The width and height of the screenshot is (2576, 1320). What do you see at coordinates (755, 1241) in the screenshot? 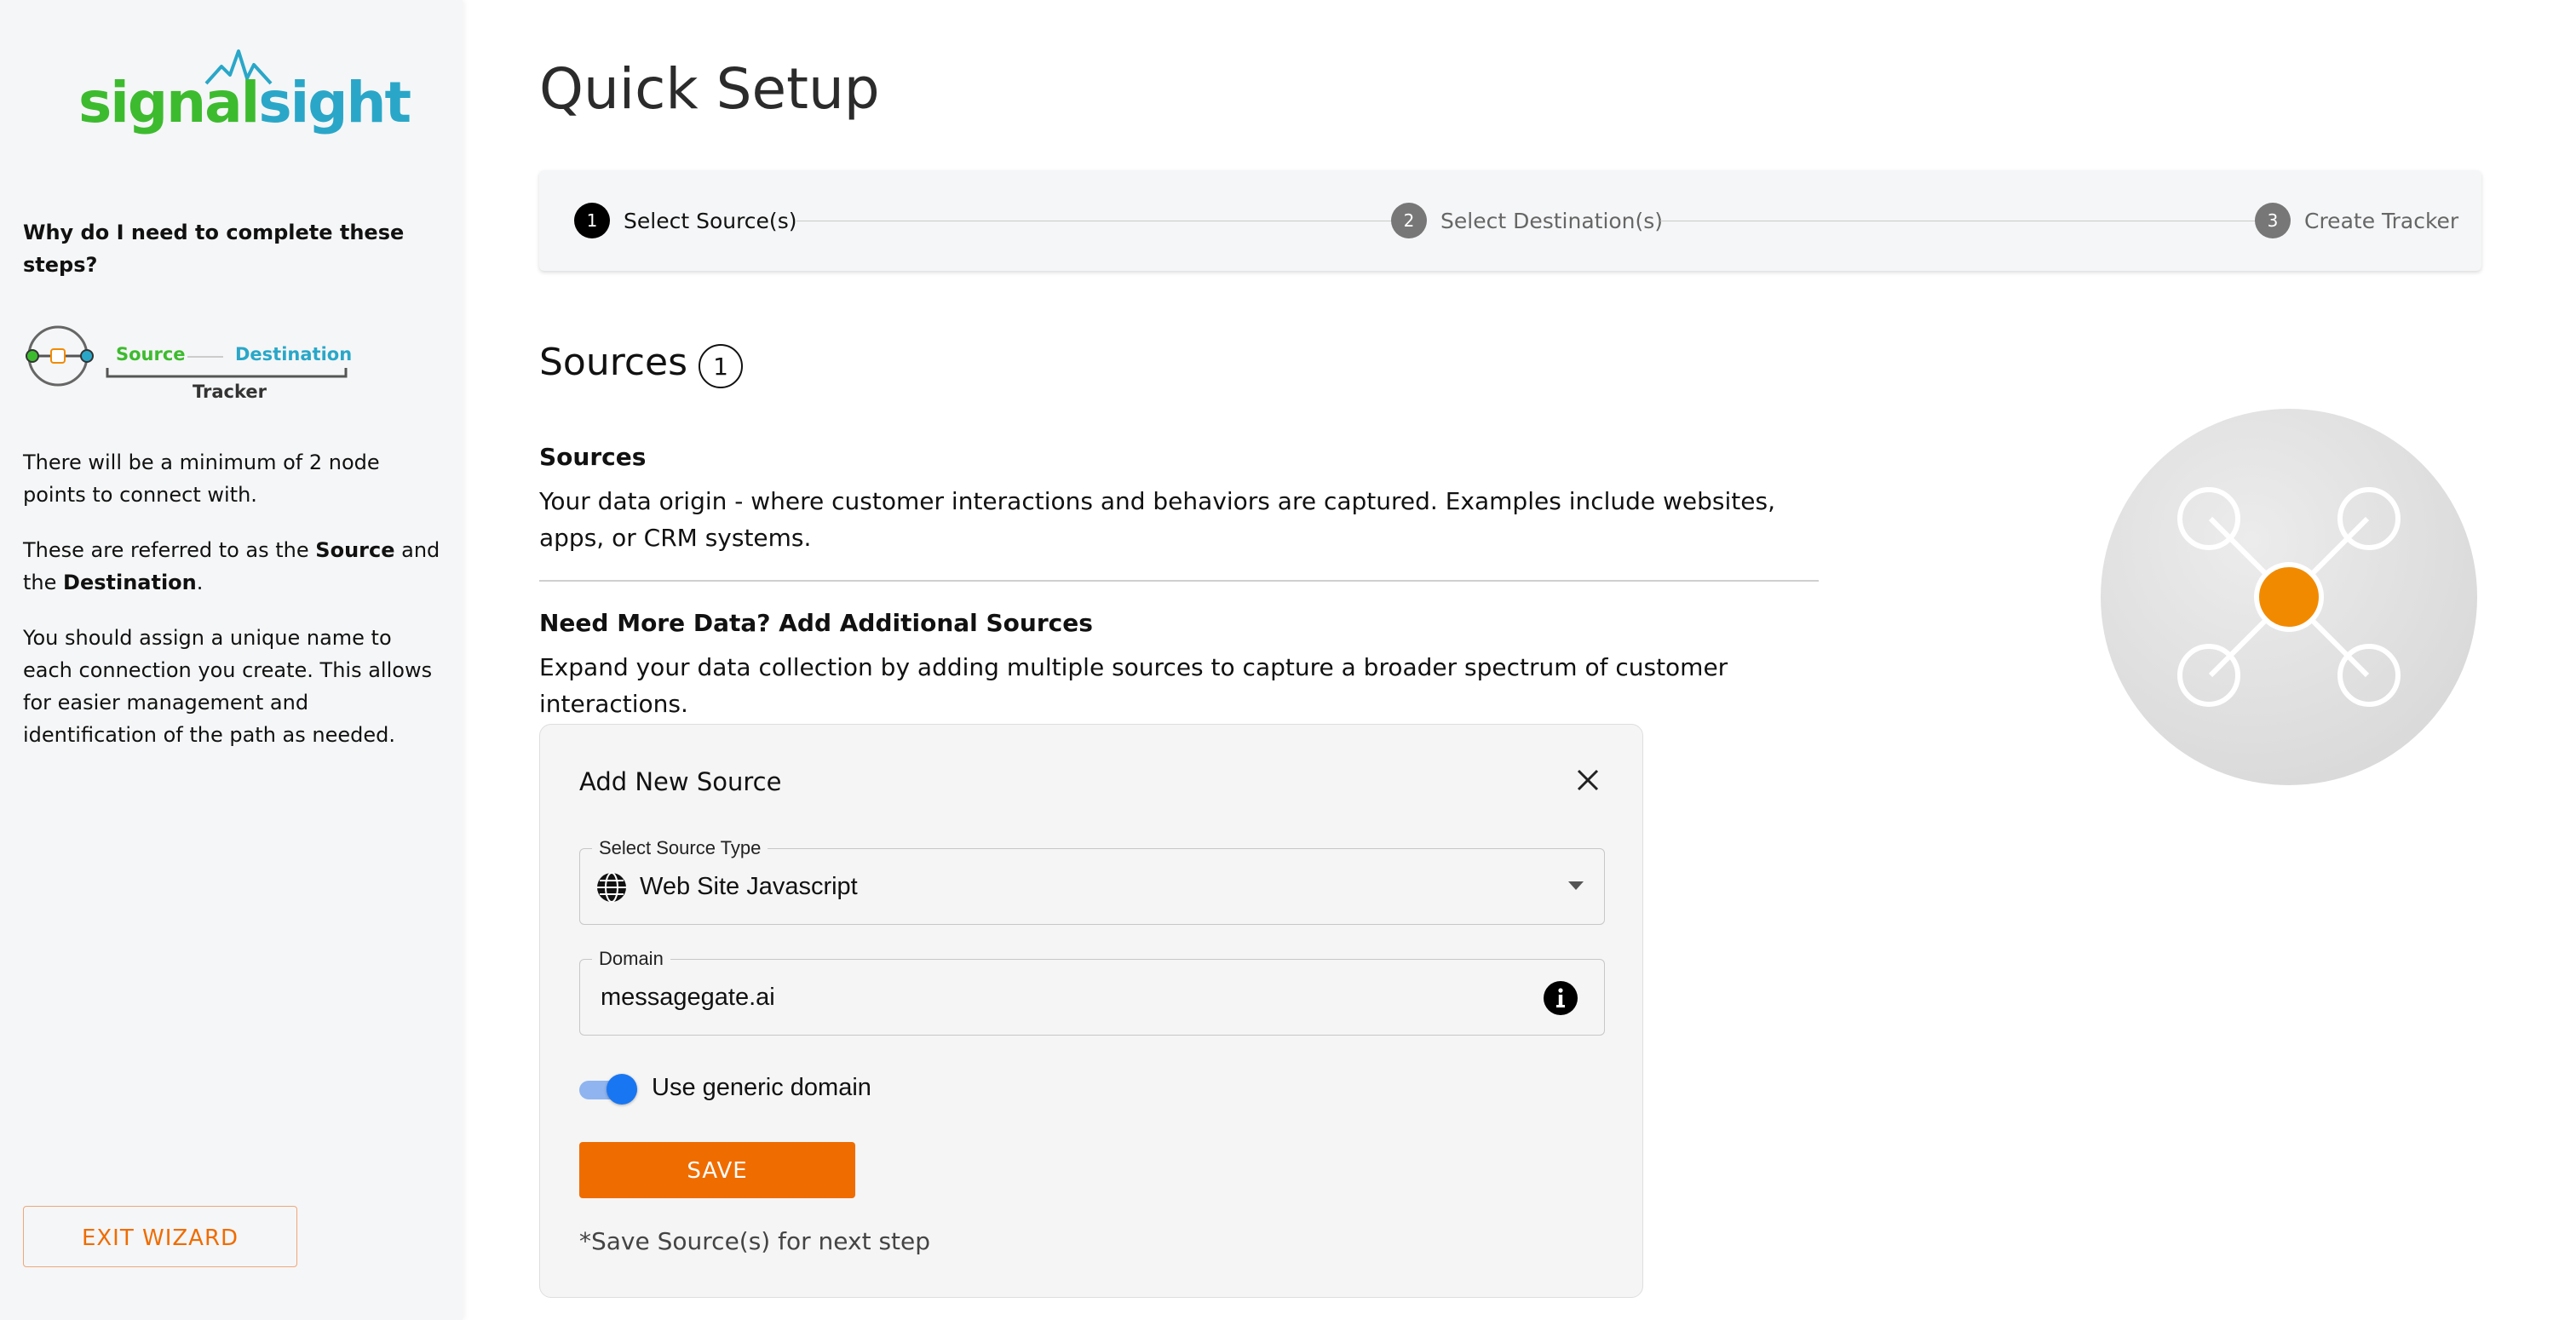
I see `save-note: *Save Source(s) for next step` at bounding box center [755, 1241].